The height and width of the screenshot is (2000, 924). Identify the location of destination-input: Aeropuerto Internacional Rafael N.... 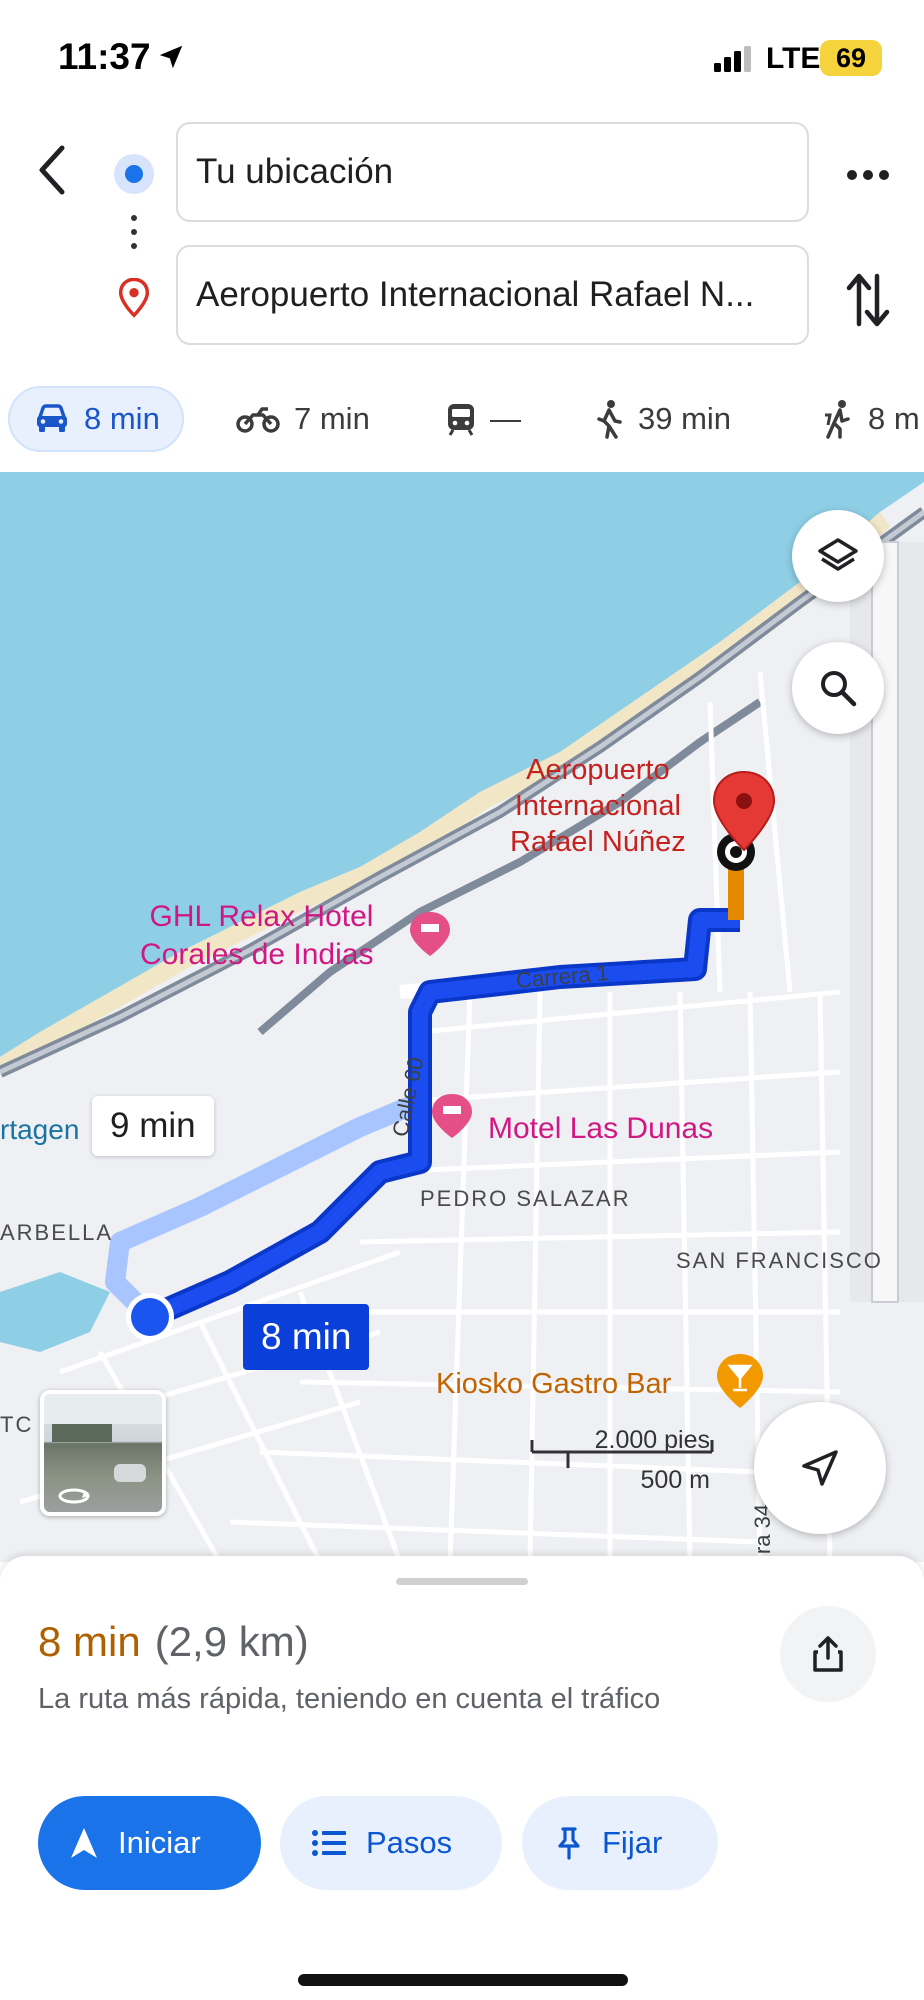
(492, 295).